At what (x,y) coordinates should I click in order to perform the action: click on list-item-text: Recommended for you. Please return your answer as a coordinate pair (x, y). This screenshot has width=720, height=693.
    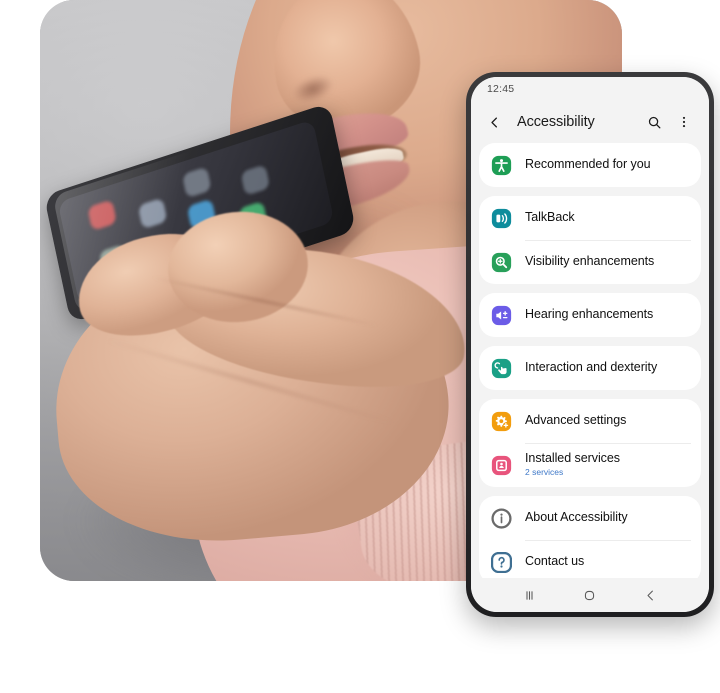
    Looking at the image, I should click on (588, 165).